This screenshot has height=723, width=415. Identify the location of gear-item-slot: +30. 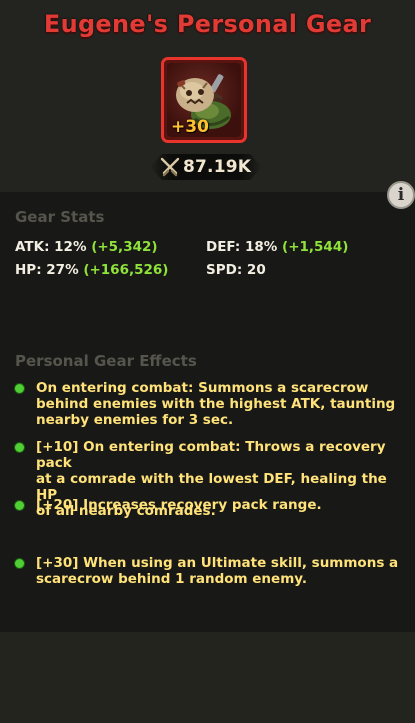
(204, 100).